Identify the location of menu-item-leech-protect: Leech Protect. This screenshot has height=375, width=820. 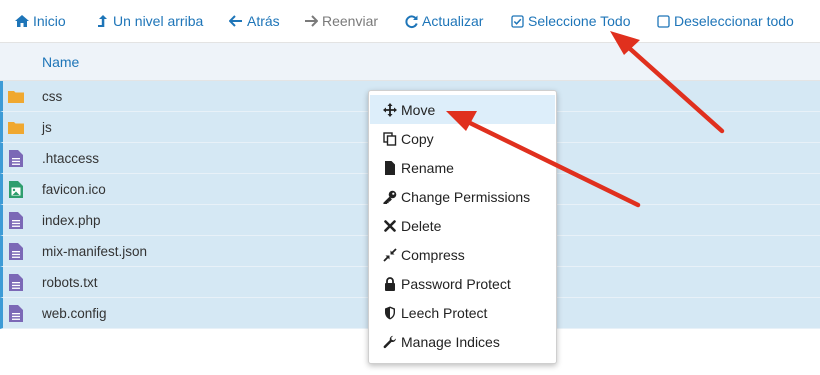
(462, 312).